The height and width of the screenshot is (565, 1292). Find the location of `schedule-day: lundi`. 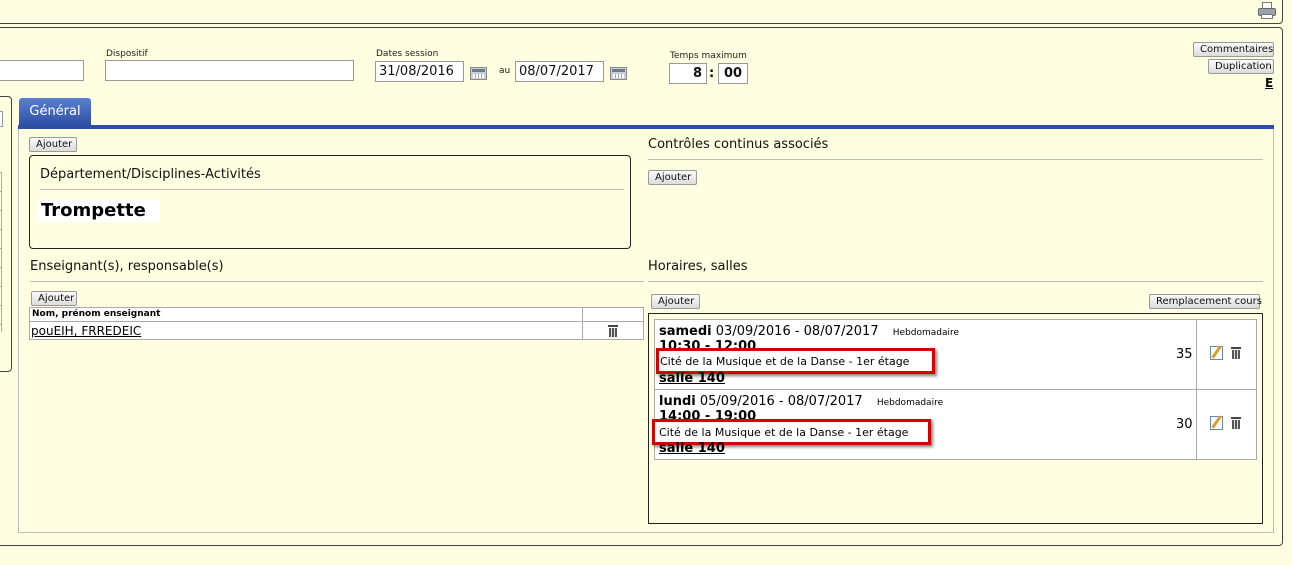

schedule-day: lundi is located at coordinates (677, 401).